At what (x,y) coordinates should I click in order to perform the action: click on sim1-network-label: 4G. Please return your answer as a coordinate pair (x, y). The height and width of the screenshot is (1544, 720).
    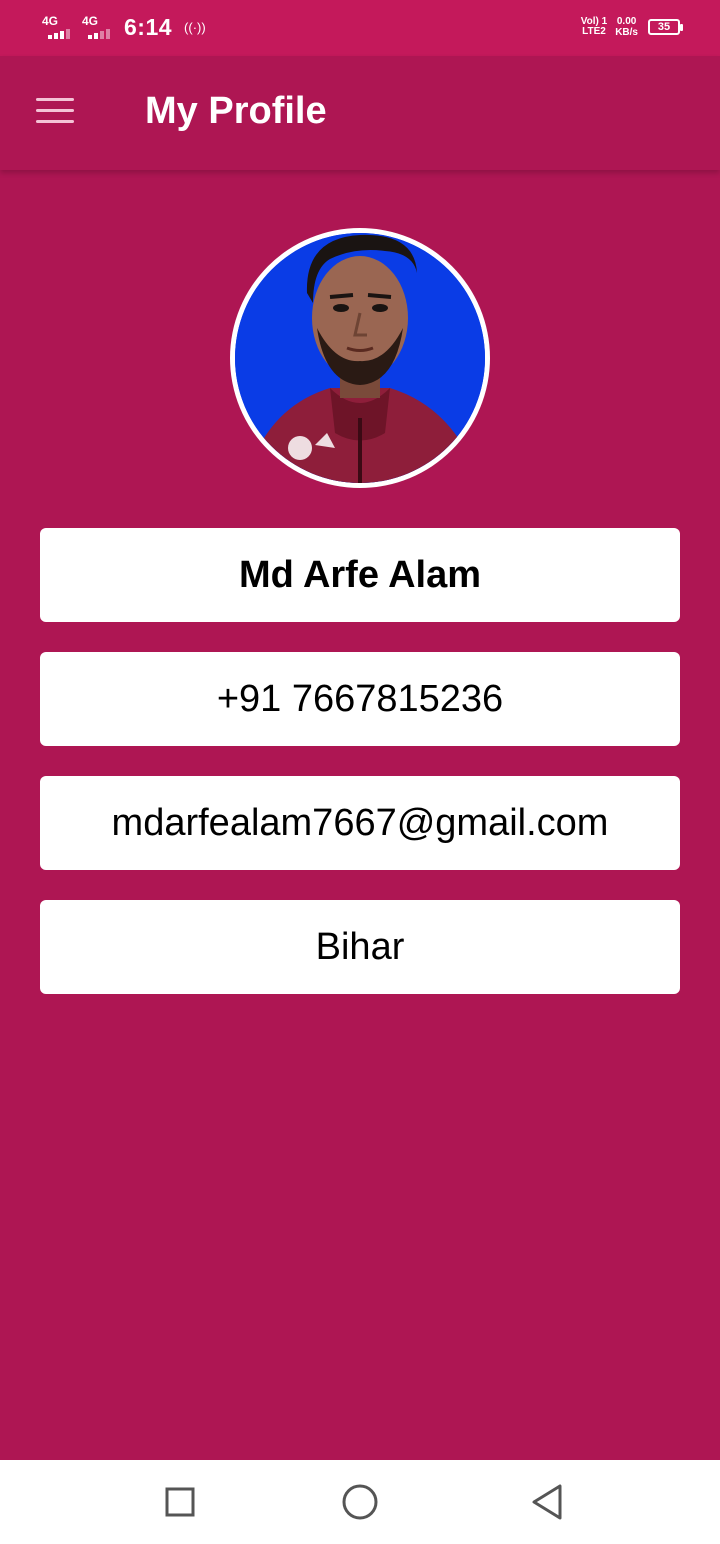
    Looking at the image, I should click on (50, 20).